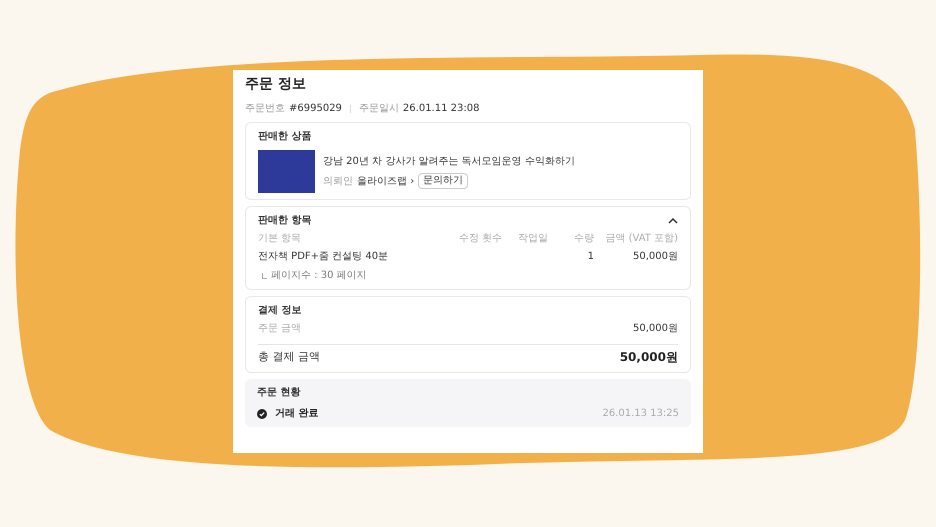 The height and width of the screenshot is (527, 936). What do you see at coordinates (297, 414) in the screenshot?
I see `status-label: 거래 완료` at bounding box center [297, 414].